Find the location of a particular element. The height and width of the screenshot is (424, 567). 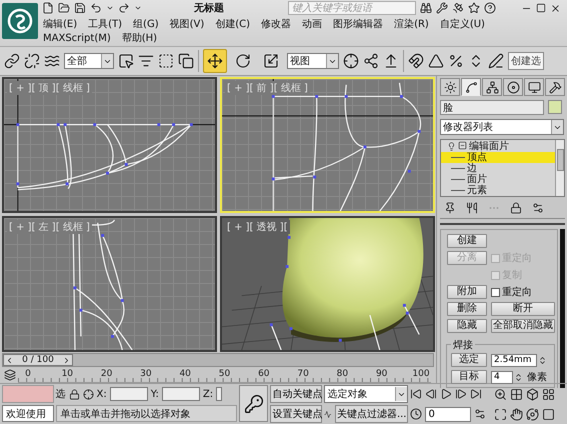

wrench-icon is located at coordinates (442, 8).